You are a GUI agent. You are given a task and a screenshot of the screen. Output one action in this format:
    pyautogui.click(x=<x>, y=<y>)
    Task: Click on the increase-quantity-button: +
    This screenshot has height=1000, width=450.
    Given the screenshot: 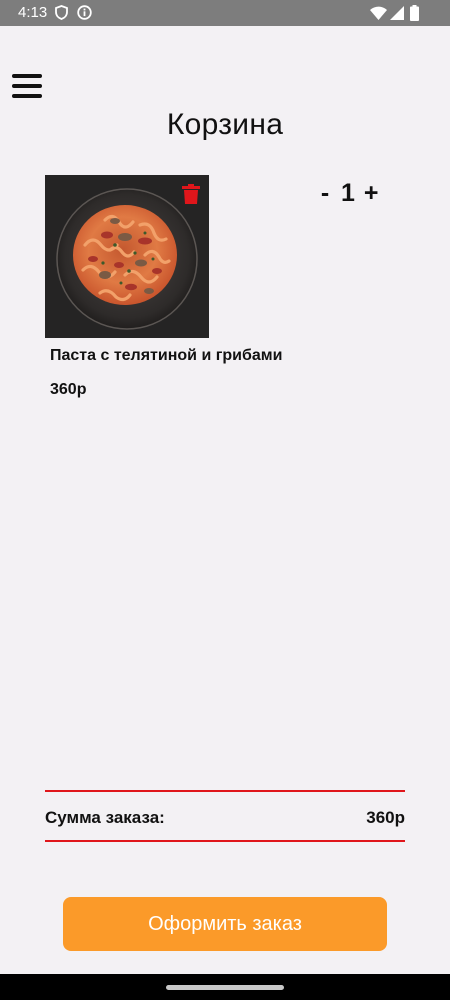 What is the action you would take?
    pyautogui.click(x=371, y=193)
    